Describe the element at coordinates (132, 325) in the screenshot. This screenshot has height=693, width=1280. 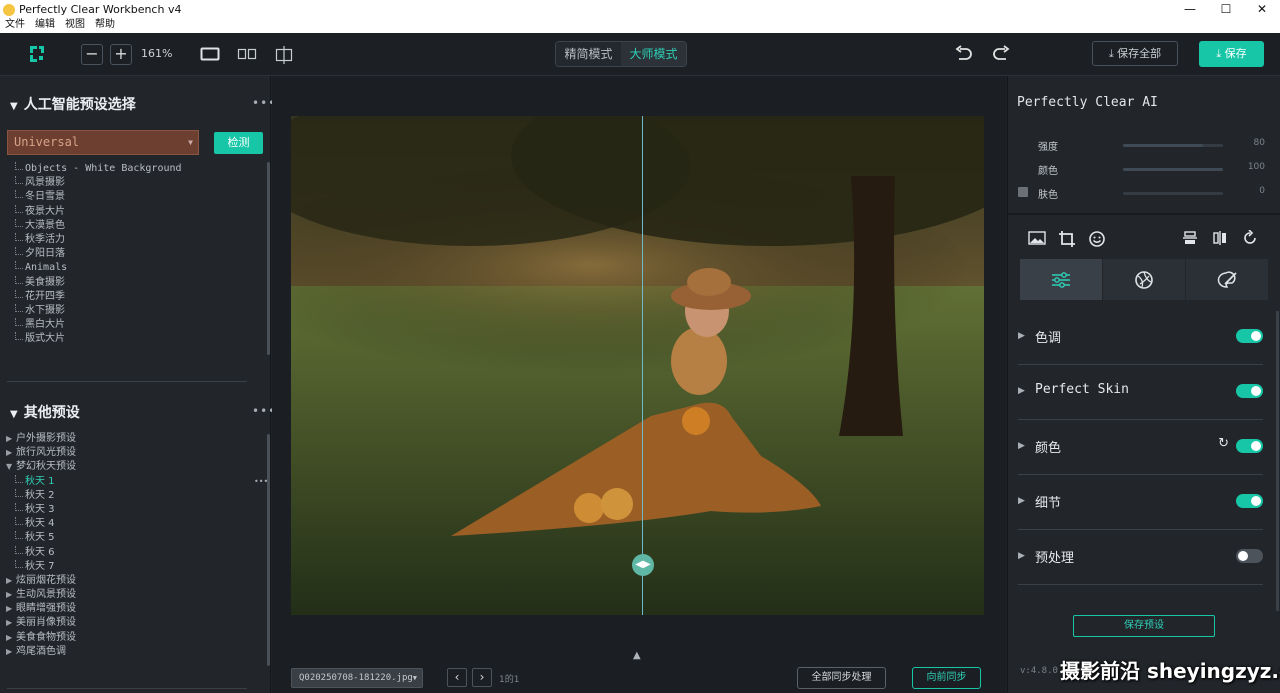
I see `list-item: 黑白大片` at that location.